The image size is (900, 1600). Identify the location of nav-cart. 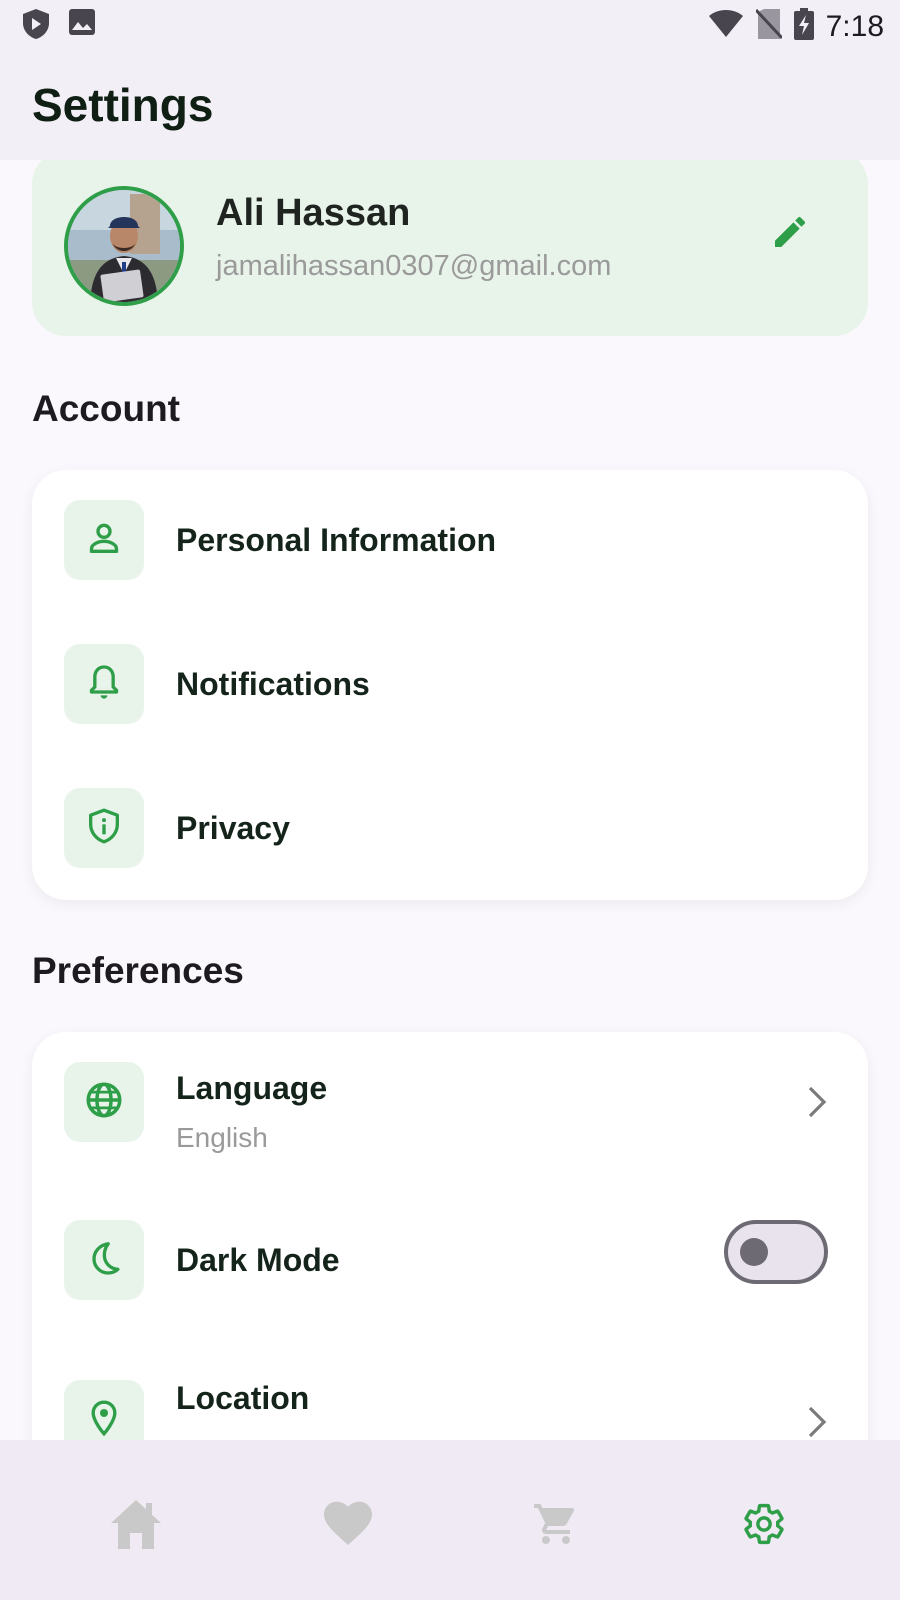
(556, 1526).